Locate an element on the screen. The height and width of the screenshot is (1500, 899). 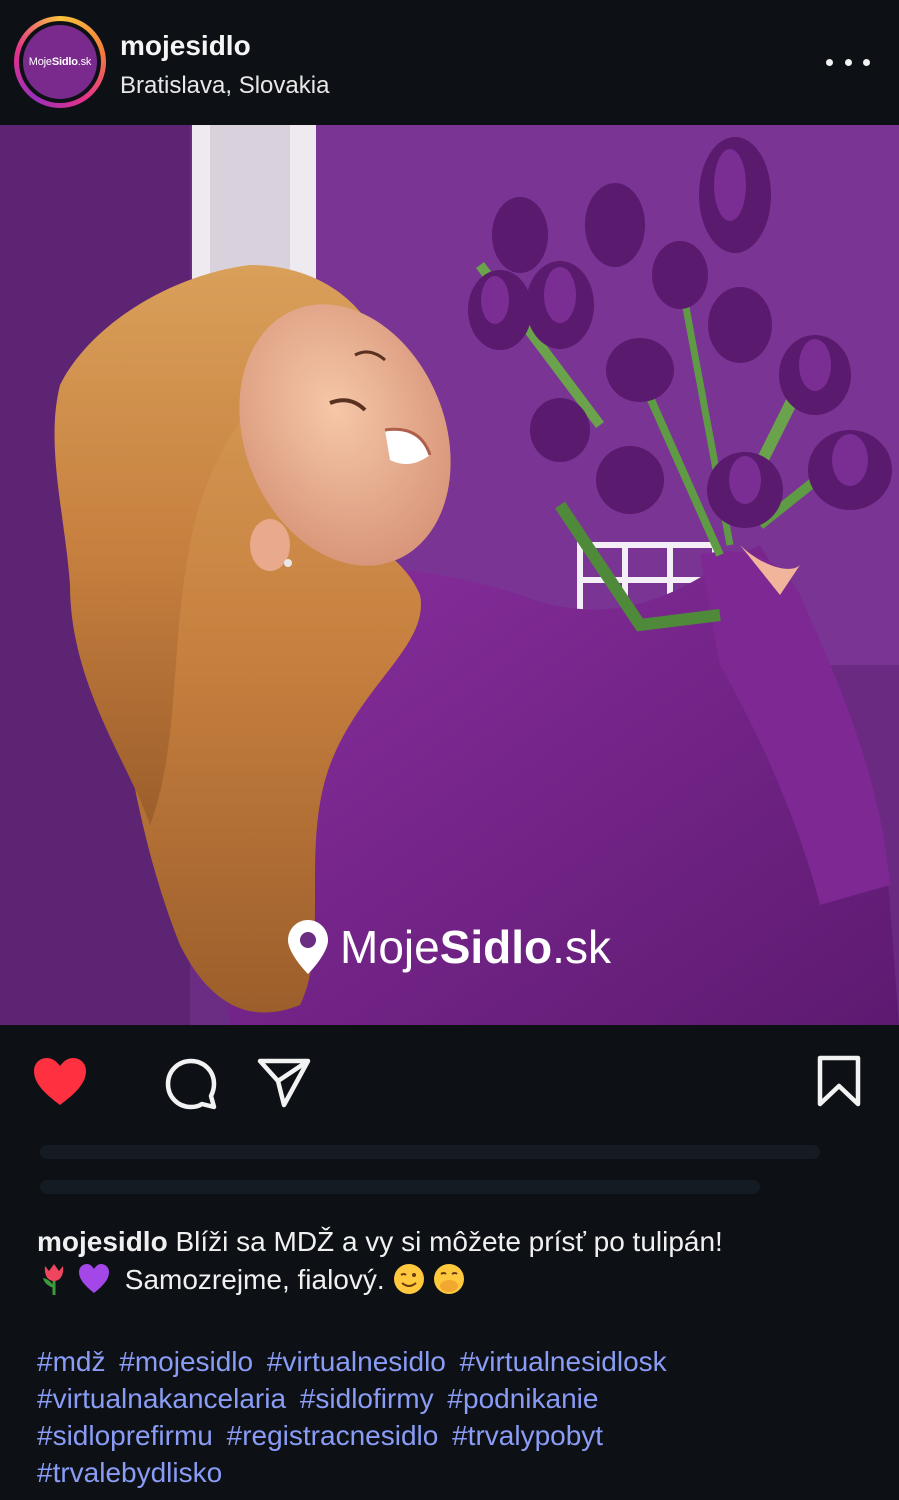
header-location: Bratislava, Slovakia is located at coordinates (224, 86).